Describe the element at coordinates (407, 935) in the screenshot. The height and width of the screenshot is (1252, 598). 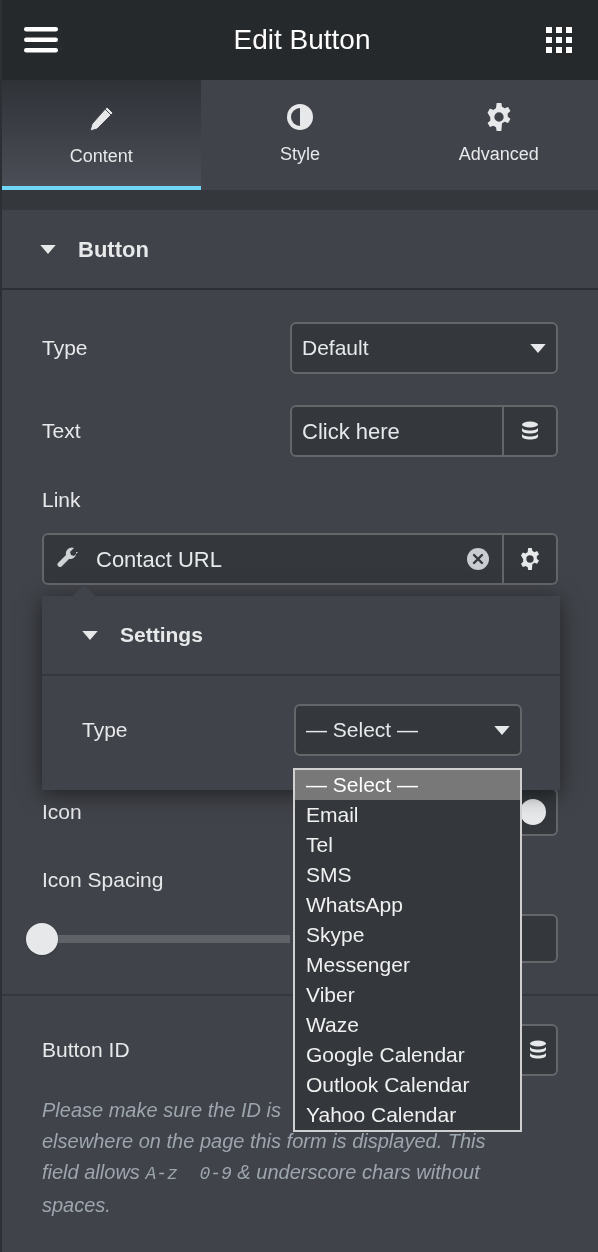
I see `dropdown-option: Skype` at that location.